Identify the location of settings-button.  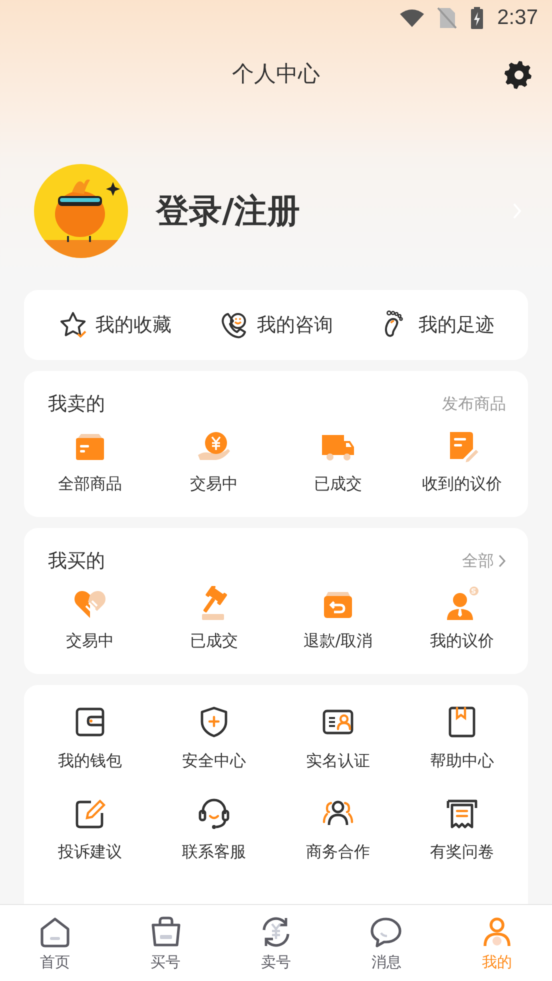
(519, 75).